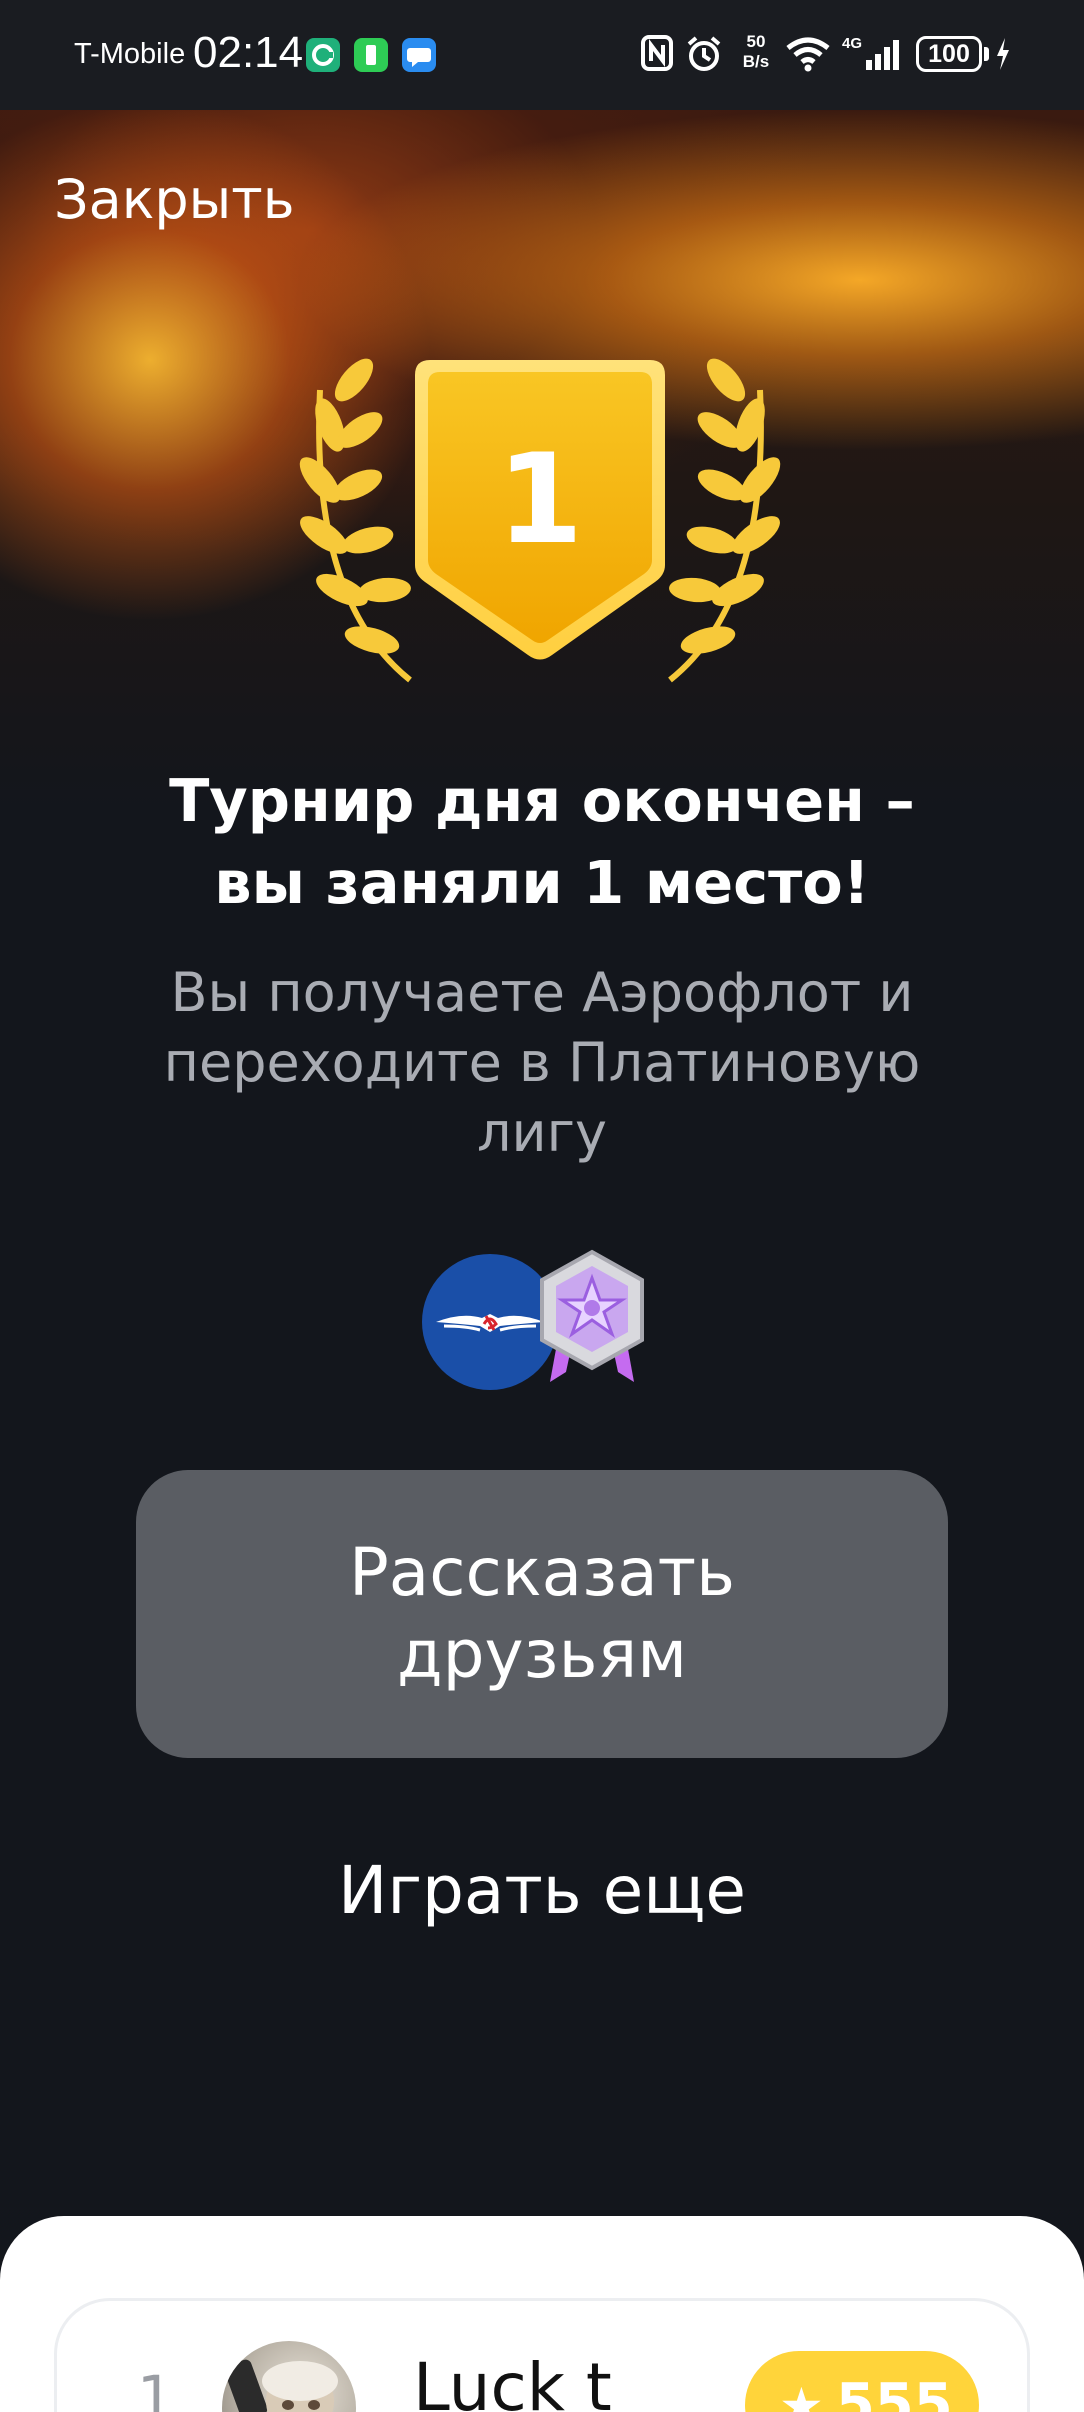 The height and width of the screenshot is (2412, 1084). What do you see at coordinates (808, 56) in the screenshot?
I see `wifi-icon` at bounding box center [808, 56].